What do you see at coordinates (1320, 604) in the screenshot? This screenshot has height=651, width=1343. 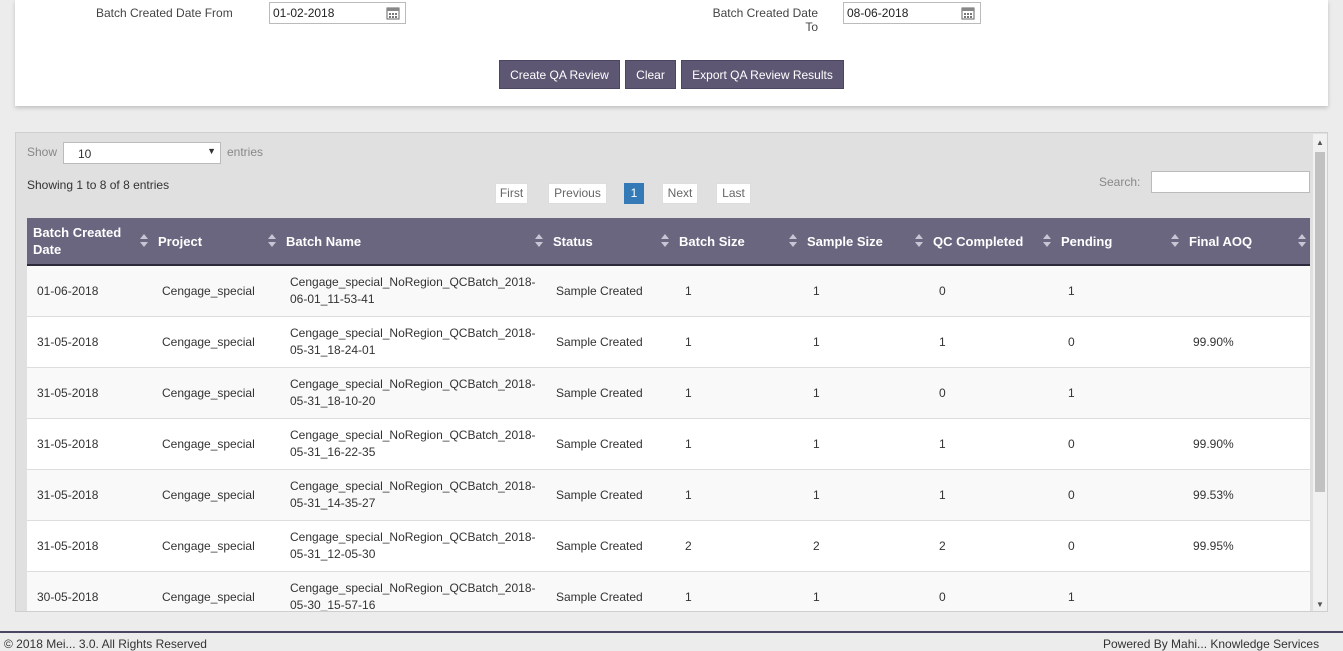 I see `scroll-down-icon: ▼` at bounding box center [1320, 604].